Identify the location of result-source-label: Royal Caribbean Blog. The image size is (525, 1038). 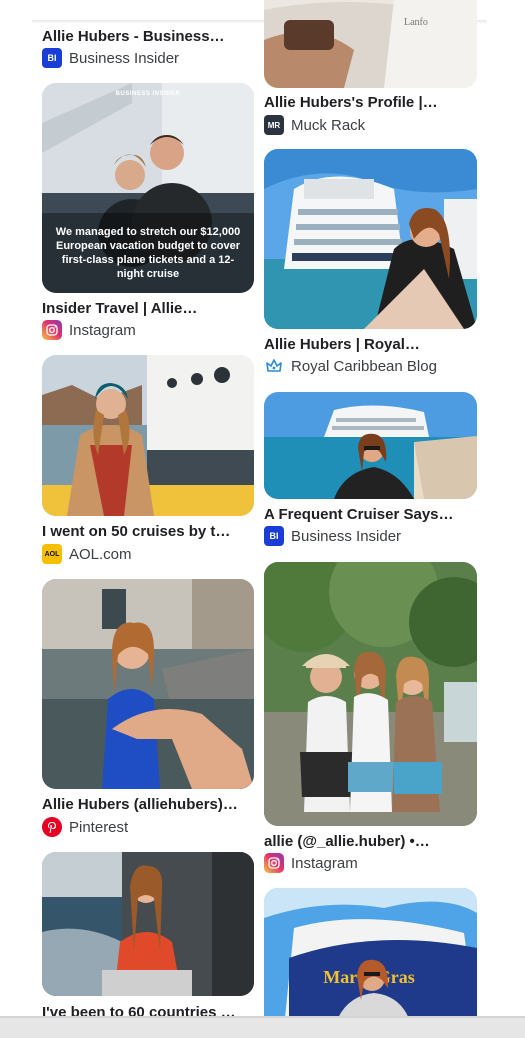
(364, 366).